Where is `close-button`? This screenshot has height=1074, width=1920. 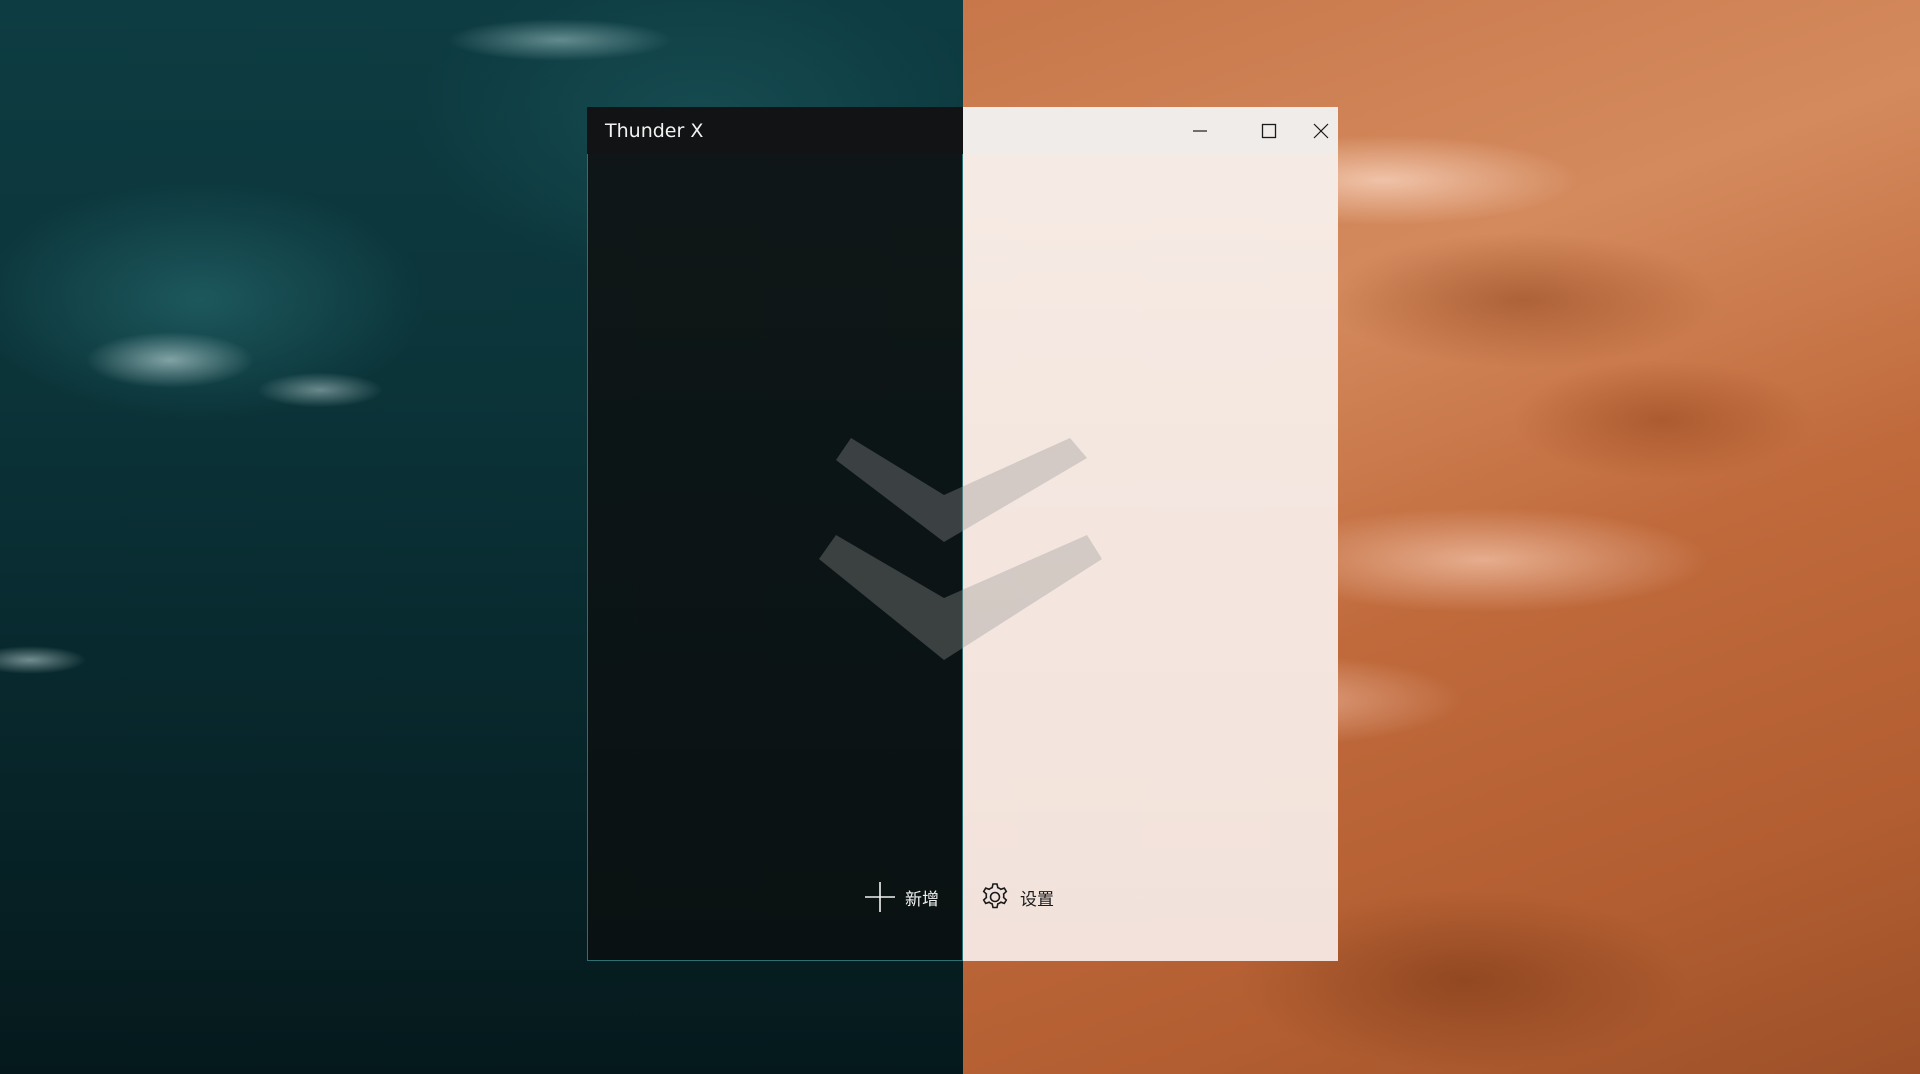
close-button is located at coordinates (1320, 130).